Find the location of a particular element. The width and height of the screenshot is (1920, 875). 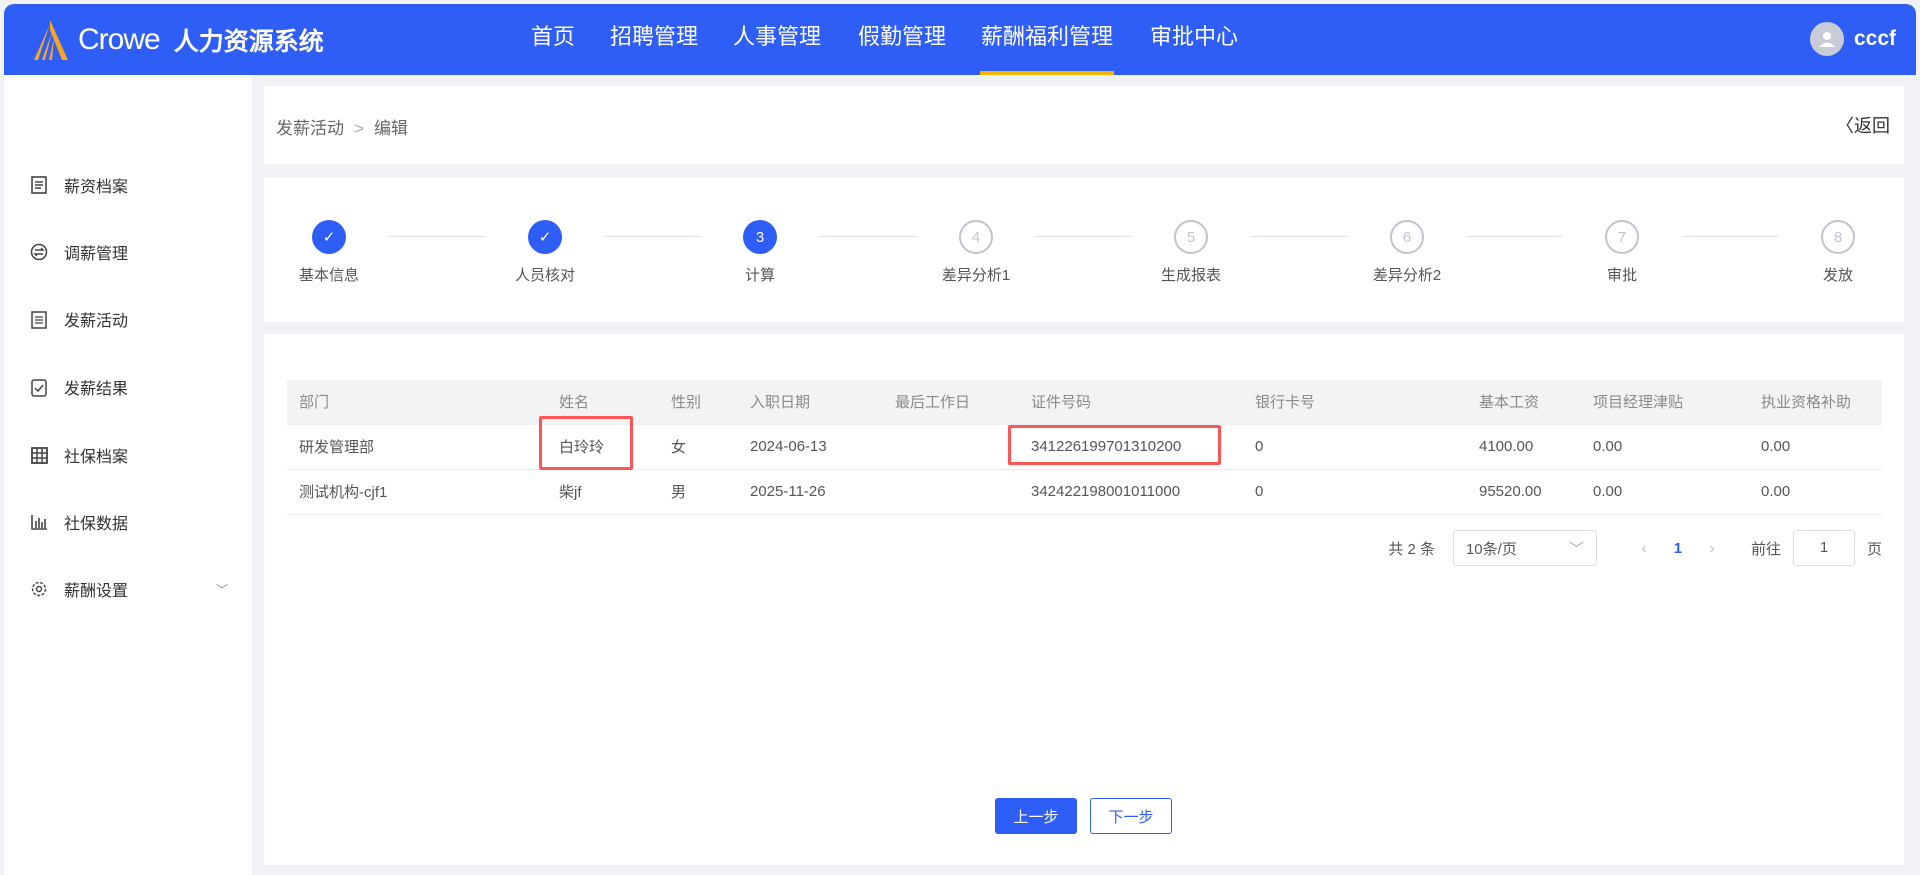

nav-home: 首页 is located at coordinates (553, 39).